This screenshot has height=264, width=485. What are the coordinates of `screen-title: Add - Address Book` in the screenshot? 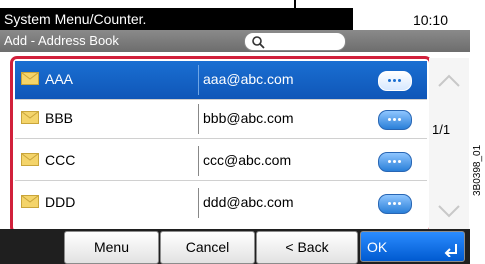 It's located at (61, 40).